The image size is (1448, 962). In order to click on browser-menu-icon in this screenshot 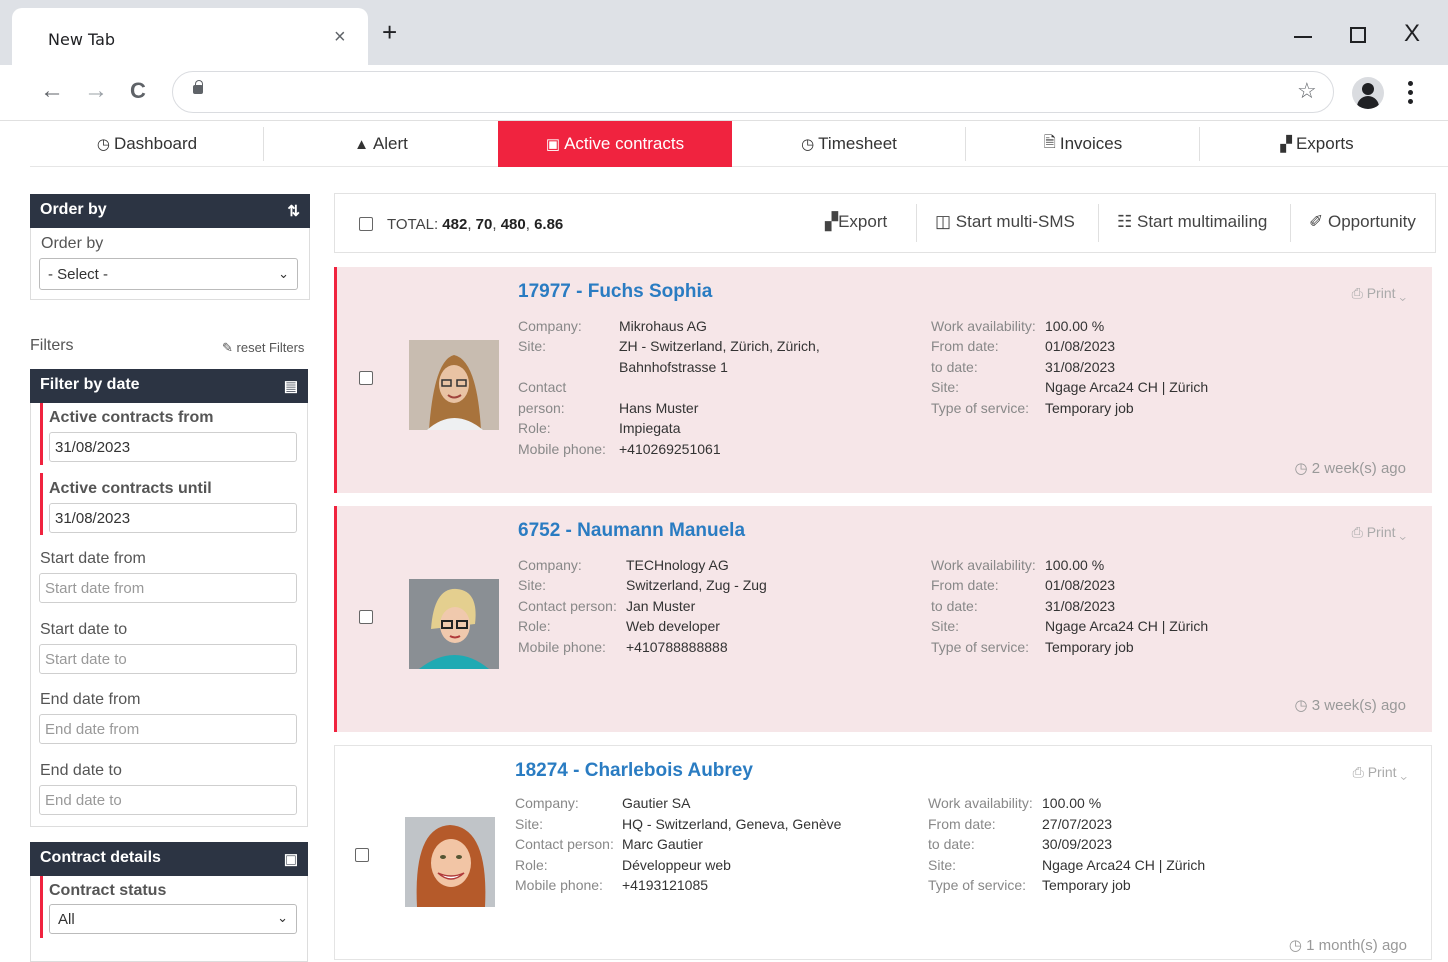, I will do `click(1411, 94)`.